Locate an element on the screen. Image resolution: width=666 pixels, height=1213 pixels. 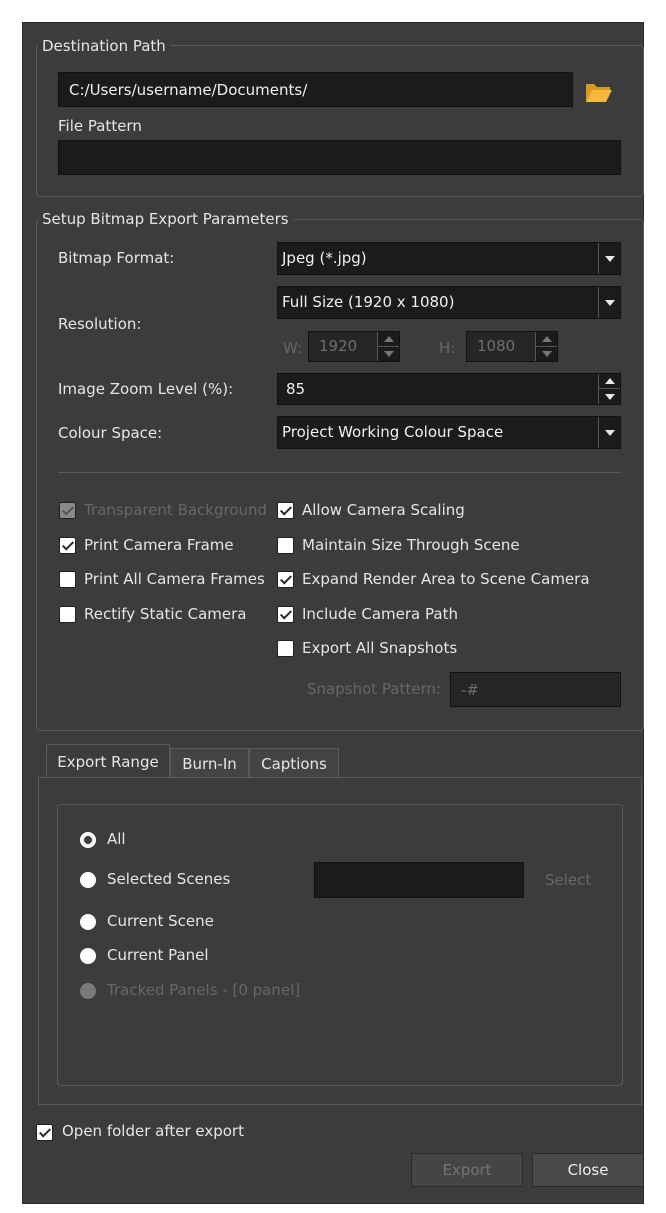
height-spinbox: 1080 is located at coordinates (512, 346).